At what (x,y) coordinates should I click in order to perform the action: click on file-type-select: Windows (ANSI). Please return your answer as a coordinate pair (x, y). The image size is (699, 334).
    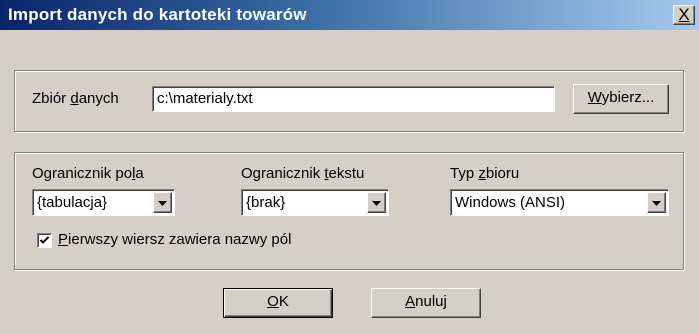
    Looking at the image, I should click on (559, 202).